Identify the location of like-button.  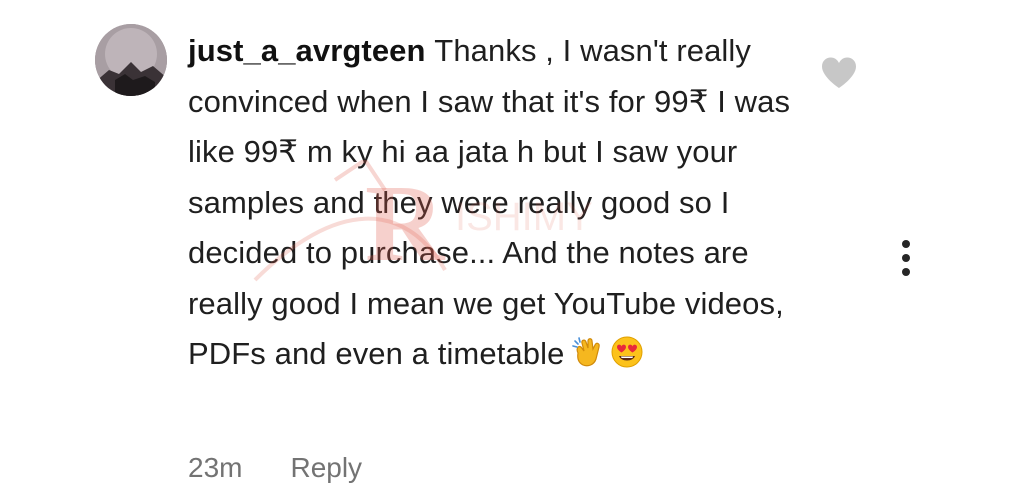
(839, 73).